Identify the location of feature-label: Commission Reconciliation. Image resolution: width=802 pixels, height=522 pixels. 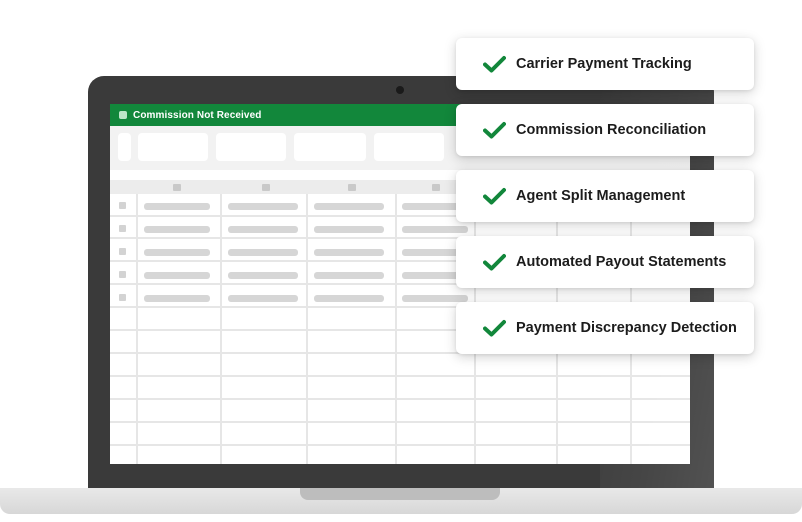
(611, 130).